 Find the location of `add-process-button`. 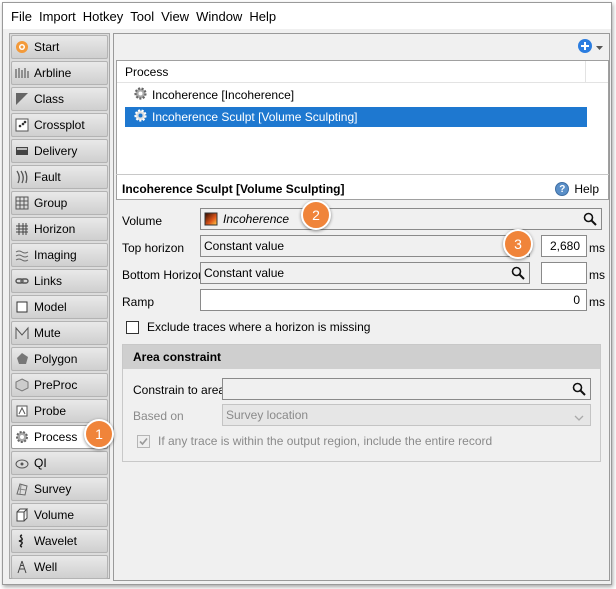

add-process-button is located at coordinates (590, 47).